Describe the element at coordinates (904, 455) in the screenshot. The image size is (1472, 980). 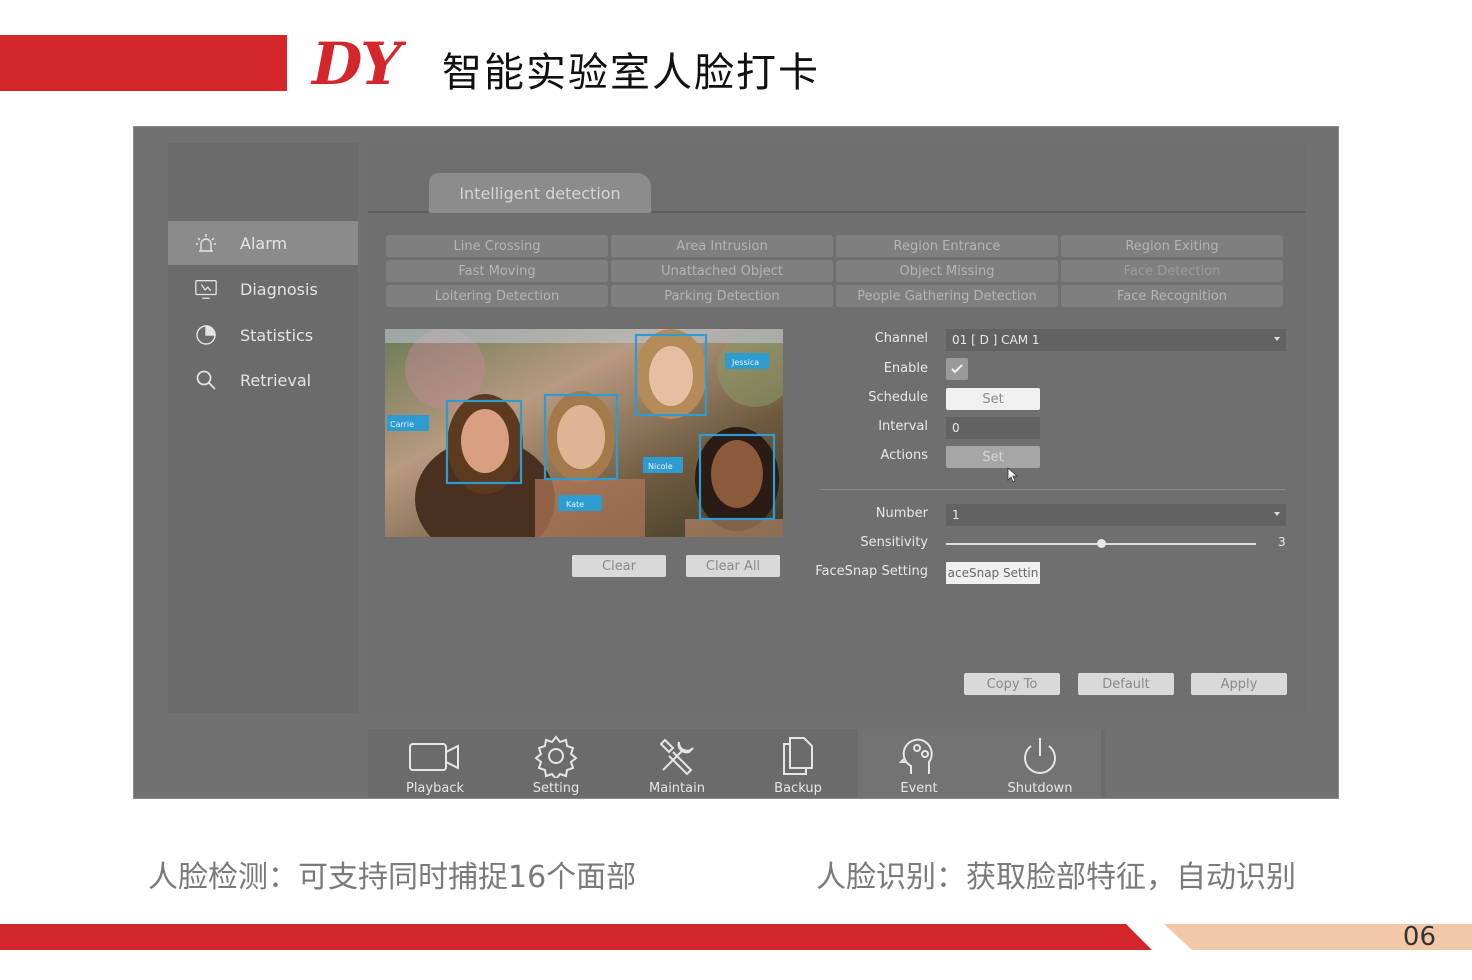
I see `actions-label: Actions` at that location.